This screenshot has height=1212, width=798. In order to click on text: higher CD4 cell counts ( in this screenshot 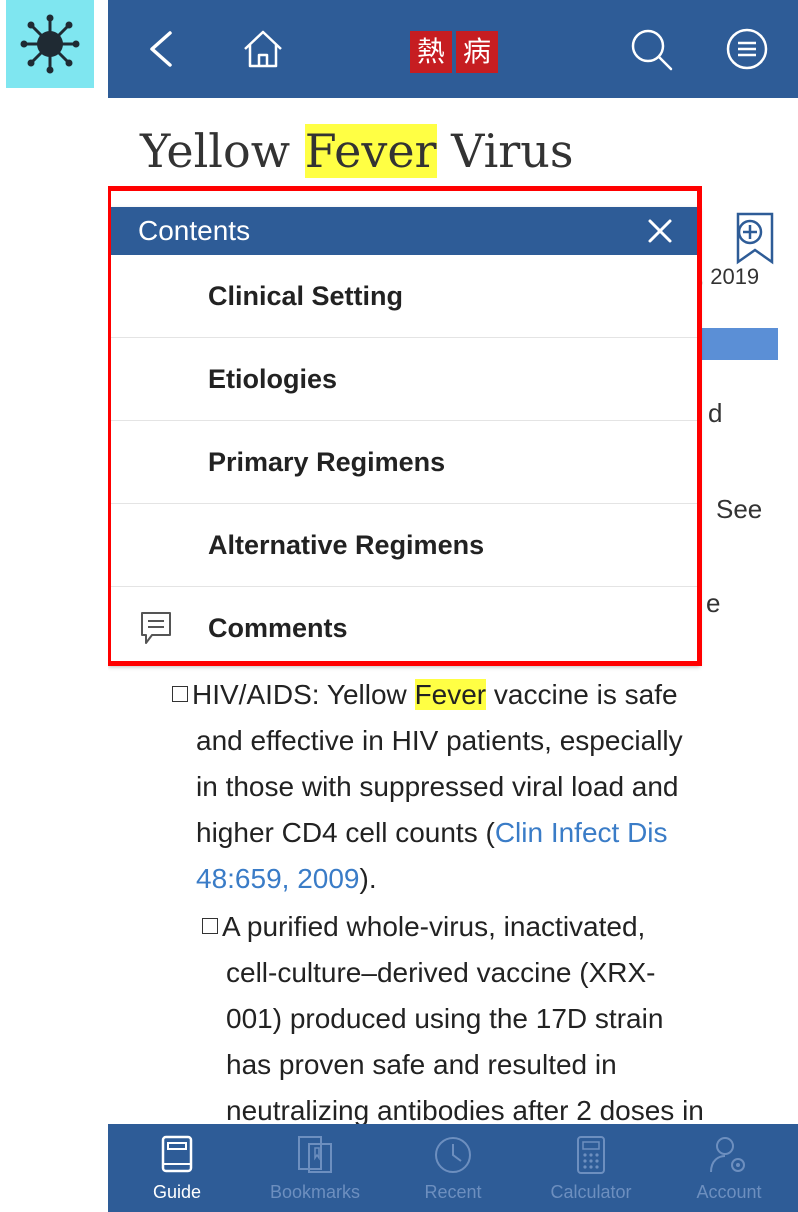, I will do `click(345, 832)`.